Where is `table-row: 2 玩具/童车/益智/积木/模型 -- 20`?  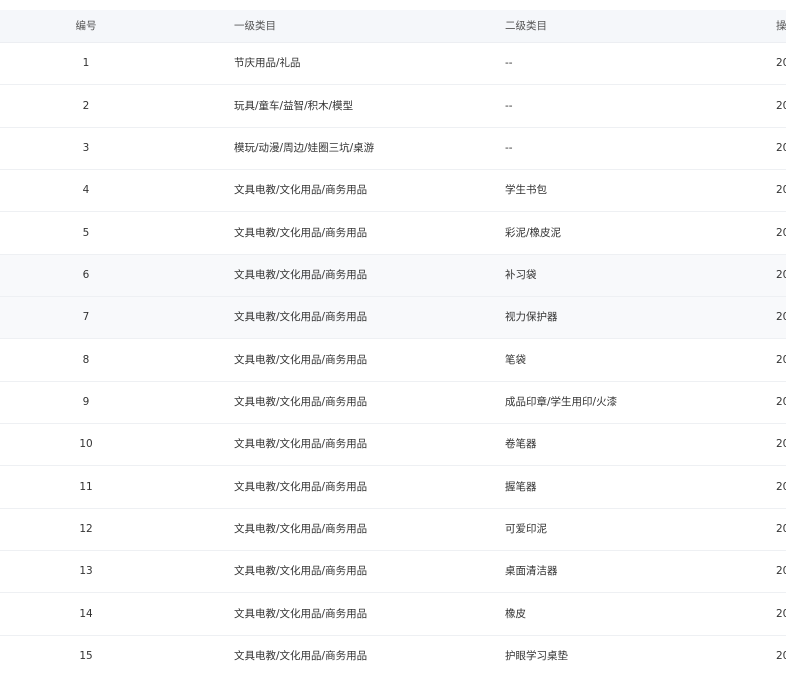
table-row: 2 玩具/童车/益智/积木/模型 -- 20 is located at coordinates (393, 106).